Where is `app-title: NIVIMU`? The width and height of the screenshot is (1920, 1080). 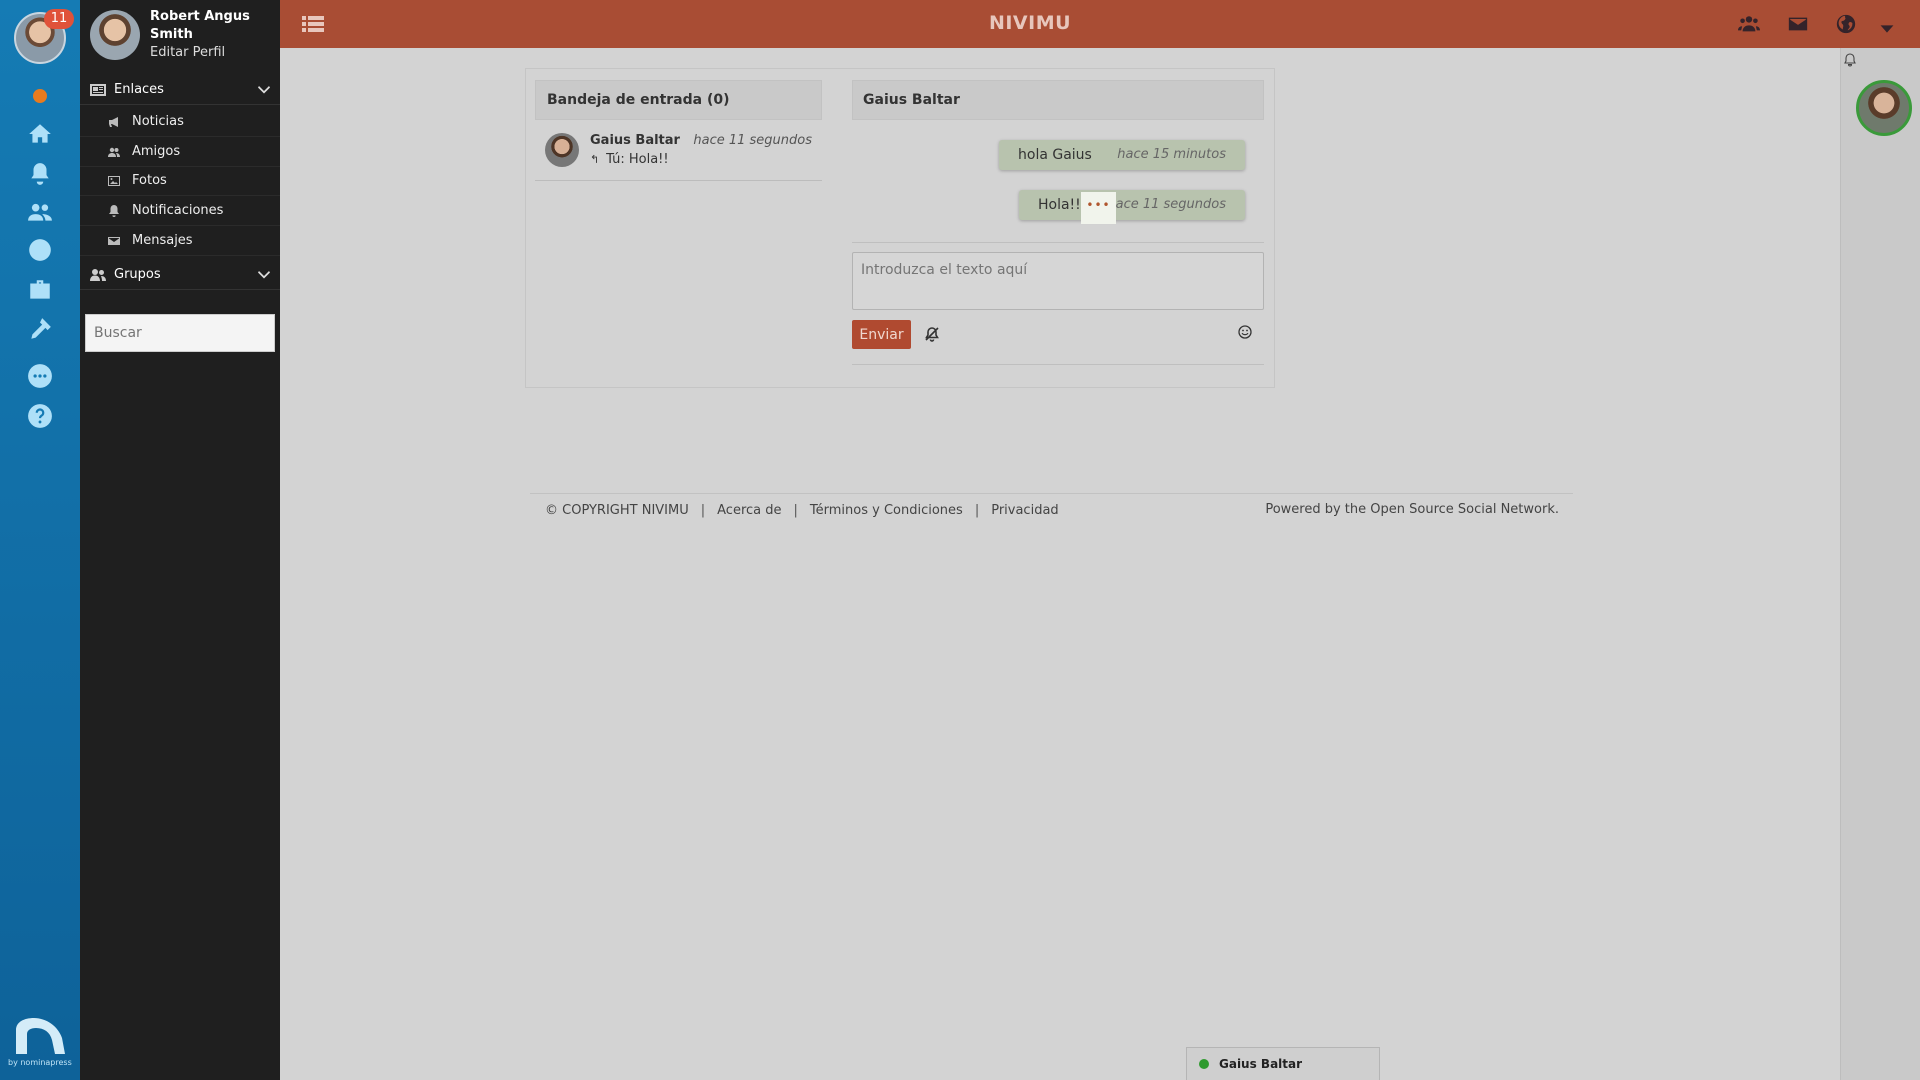 app-title: NIVIMU is located at coordinates (1030, 23).